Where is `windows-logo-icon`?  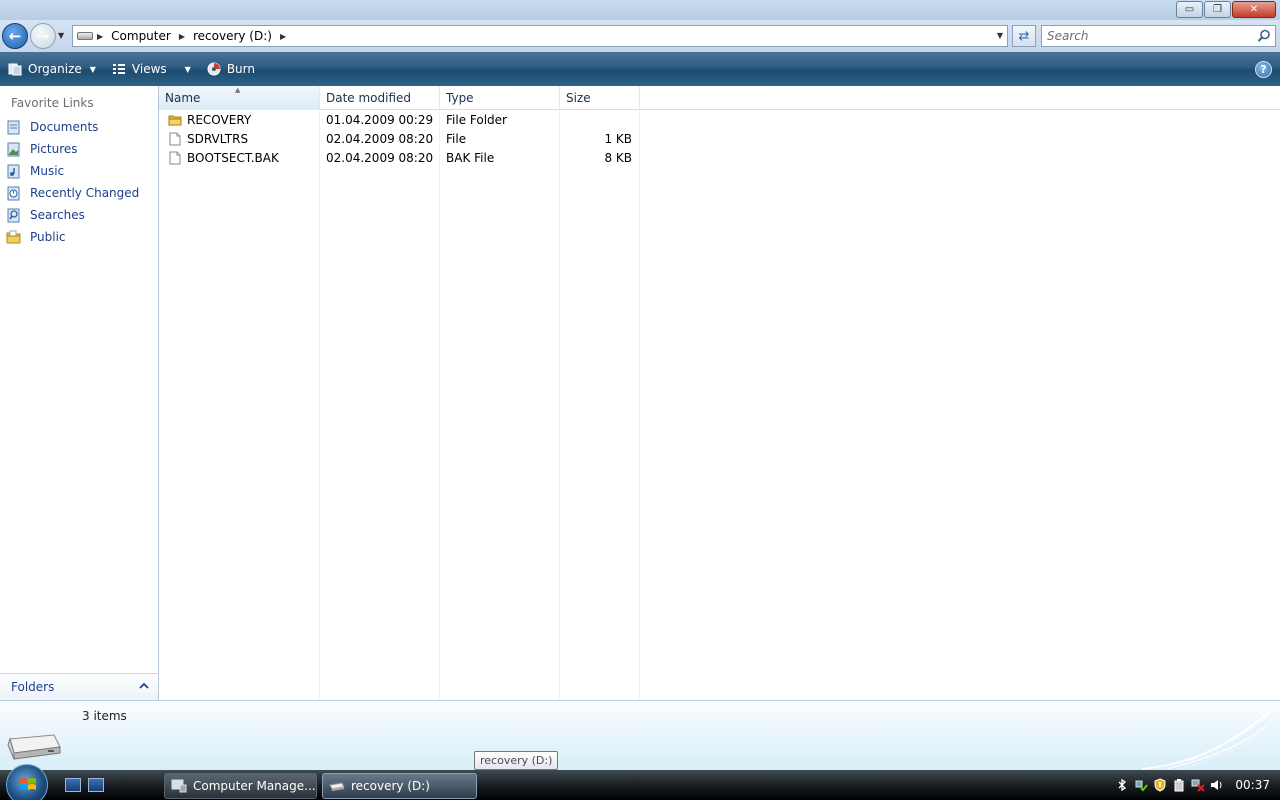
windows-logo-icon is located at coordinates (28, 784).